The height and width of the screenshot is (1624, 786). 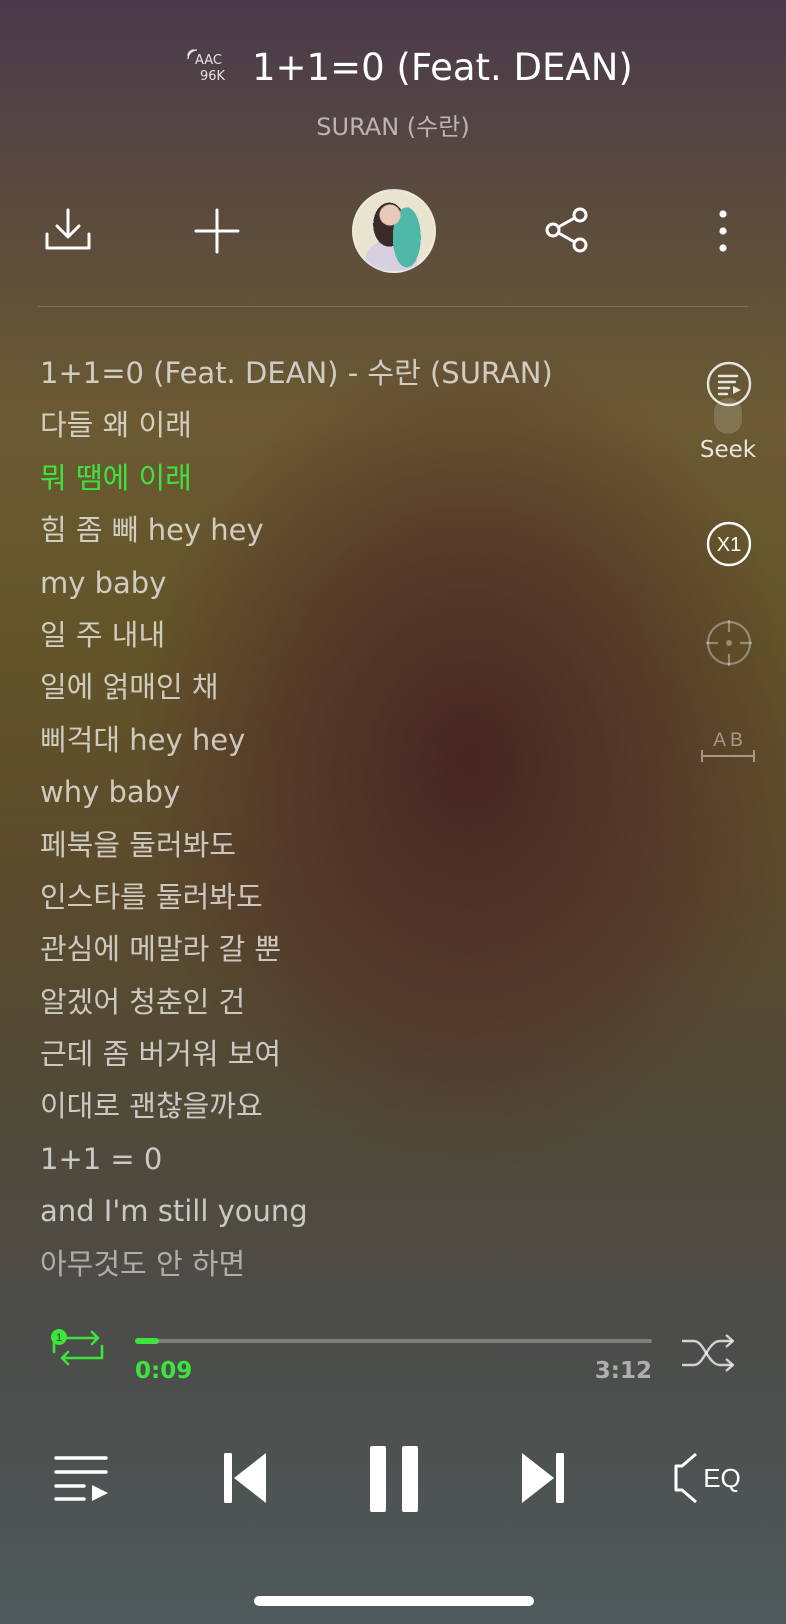 I want to click on add-icon, so click(x=217, y=231).